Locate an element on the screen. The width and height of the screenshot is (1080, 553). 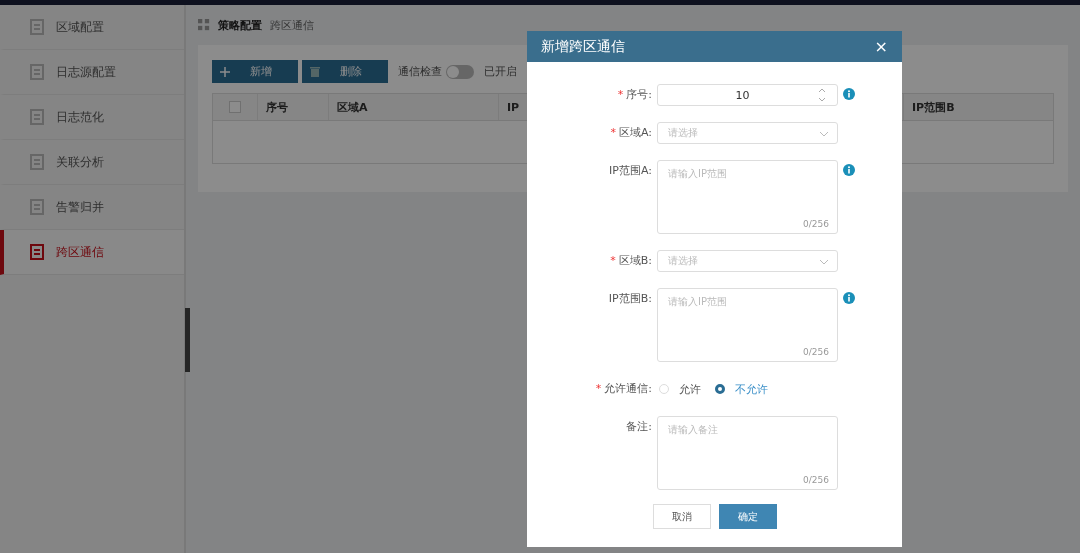
field-label: 区域B: is located at coordinates (635, 261).